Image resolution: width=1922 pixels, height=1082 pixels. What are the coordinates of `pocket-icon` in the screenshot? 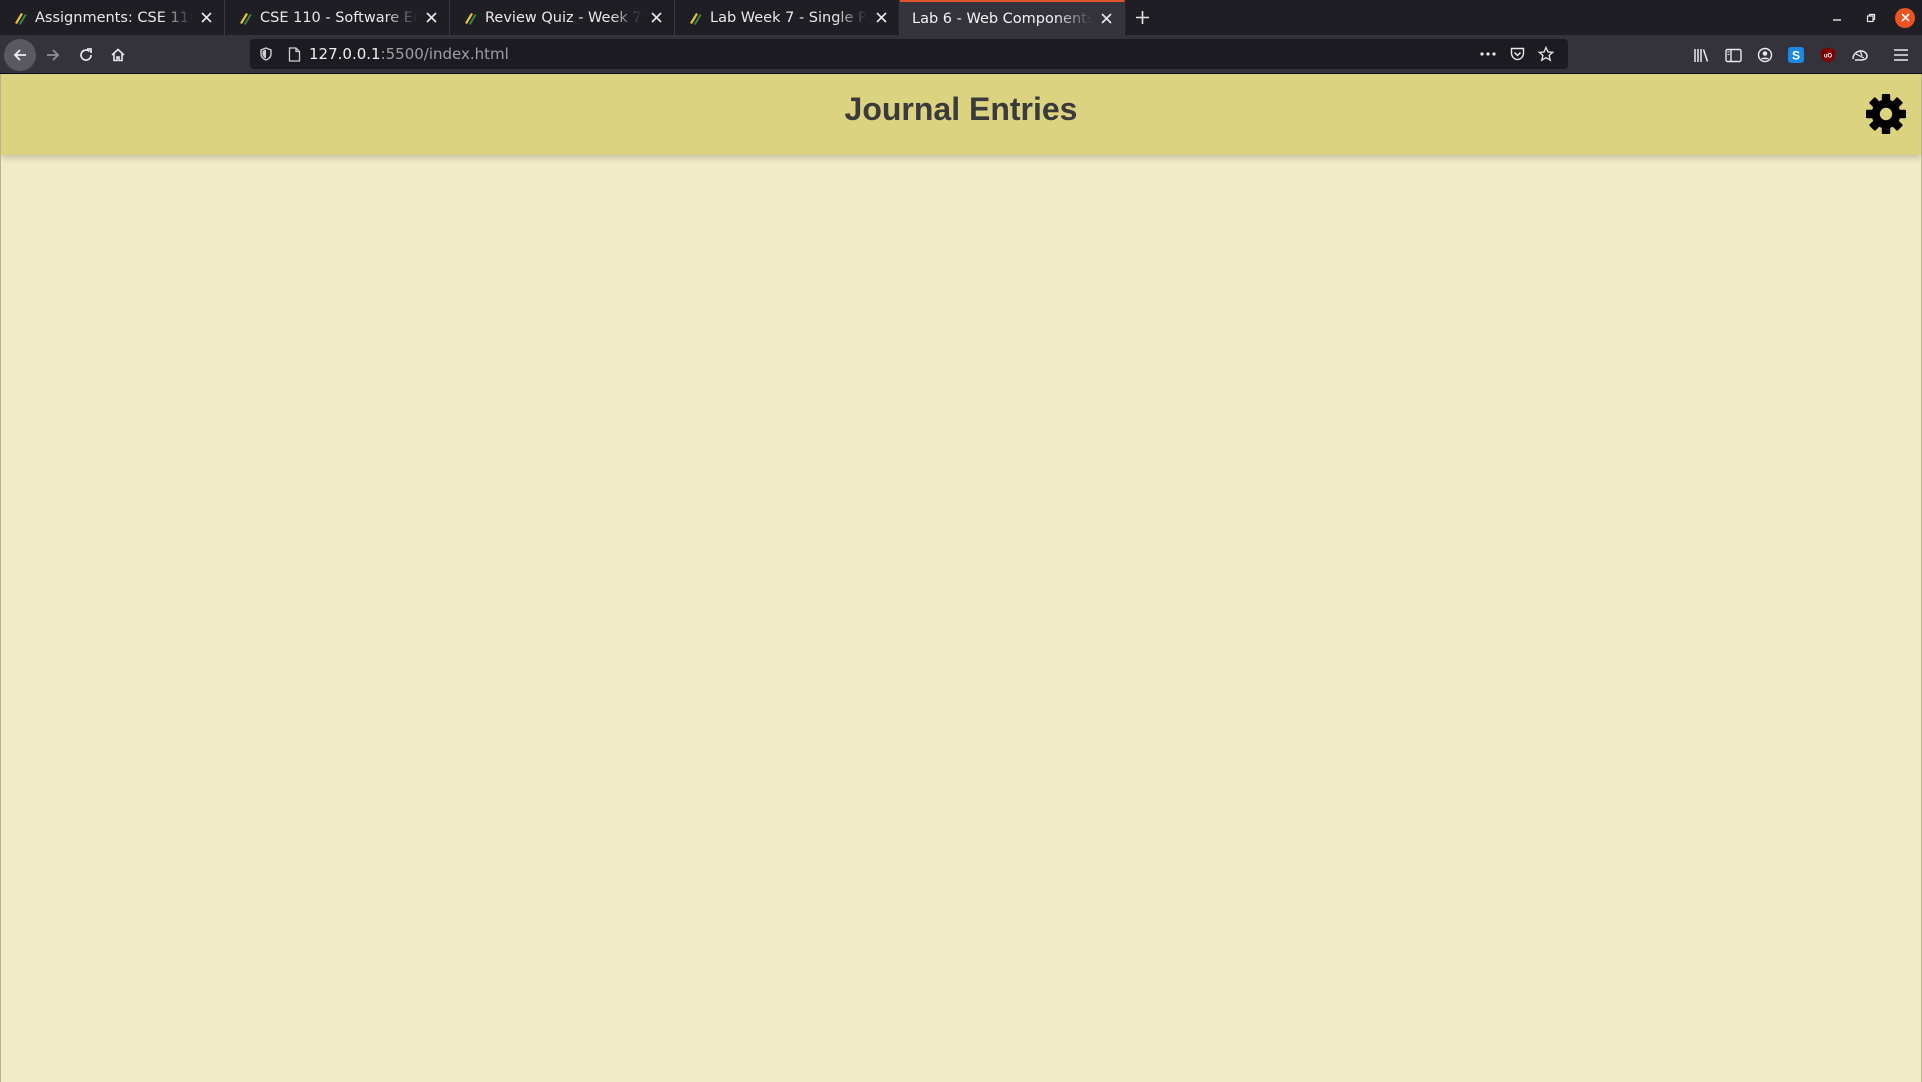 It's located at (1517, 54).